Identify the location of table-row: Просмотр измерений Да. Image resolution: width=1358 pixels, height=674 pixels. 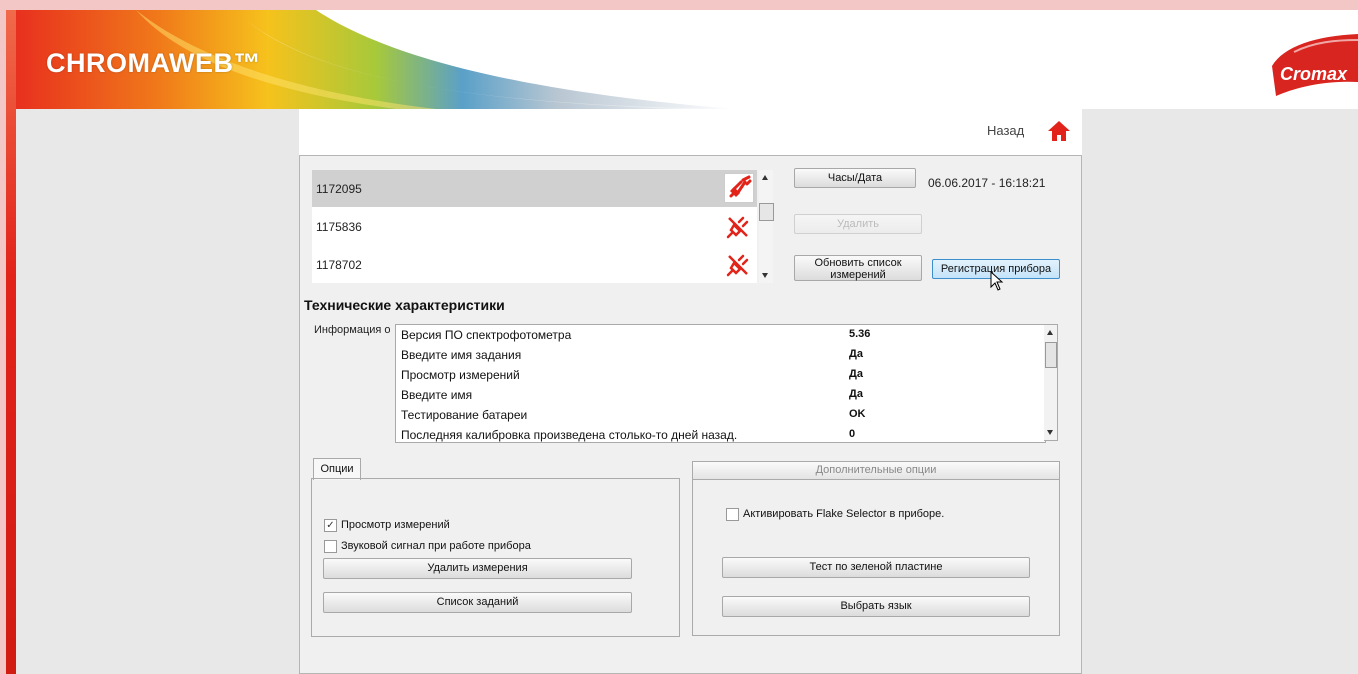
(720, 375).